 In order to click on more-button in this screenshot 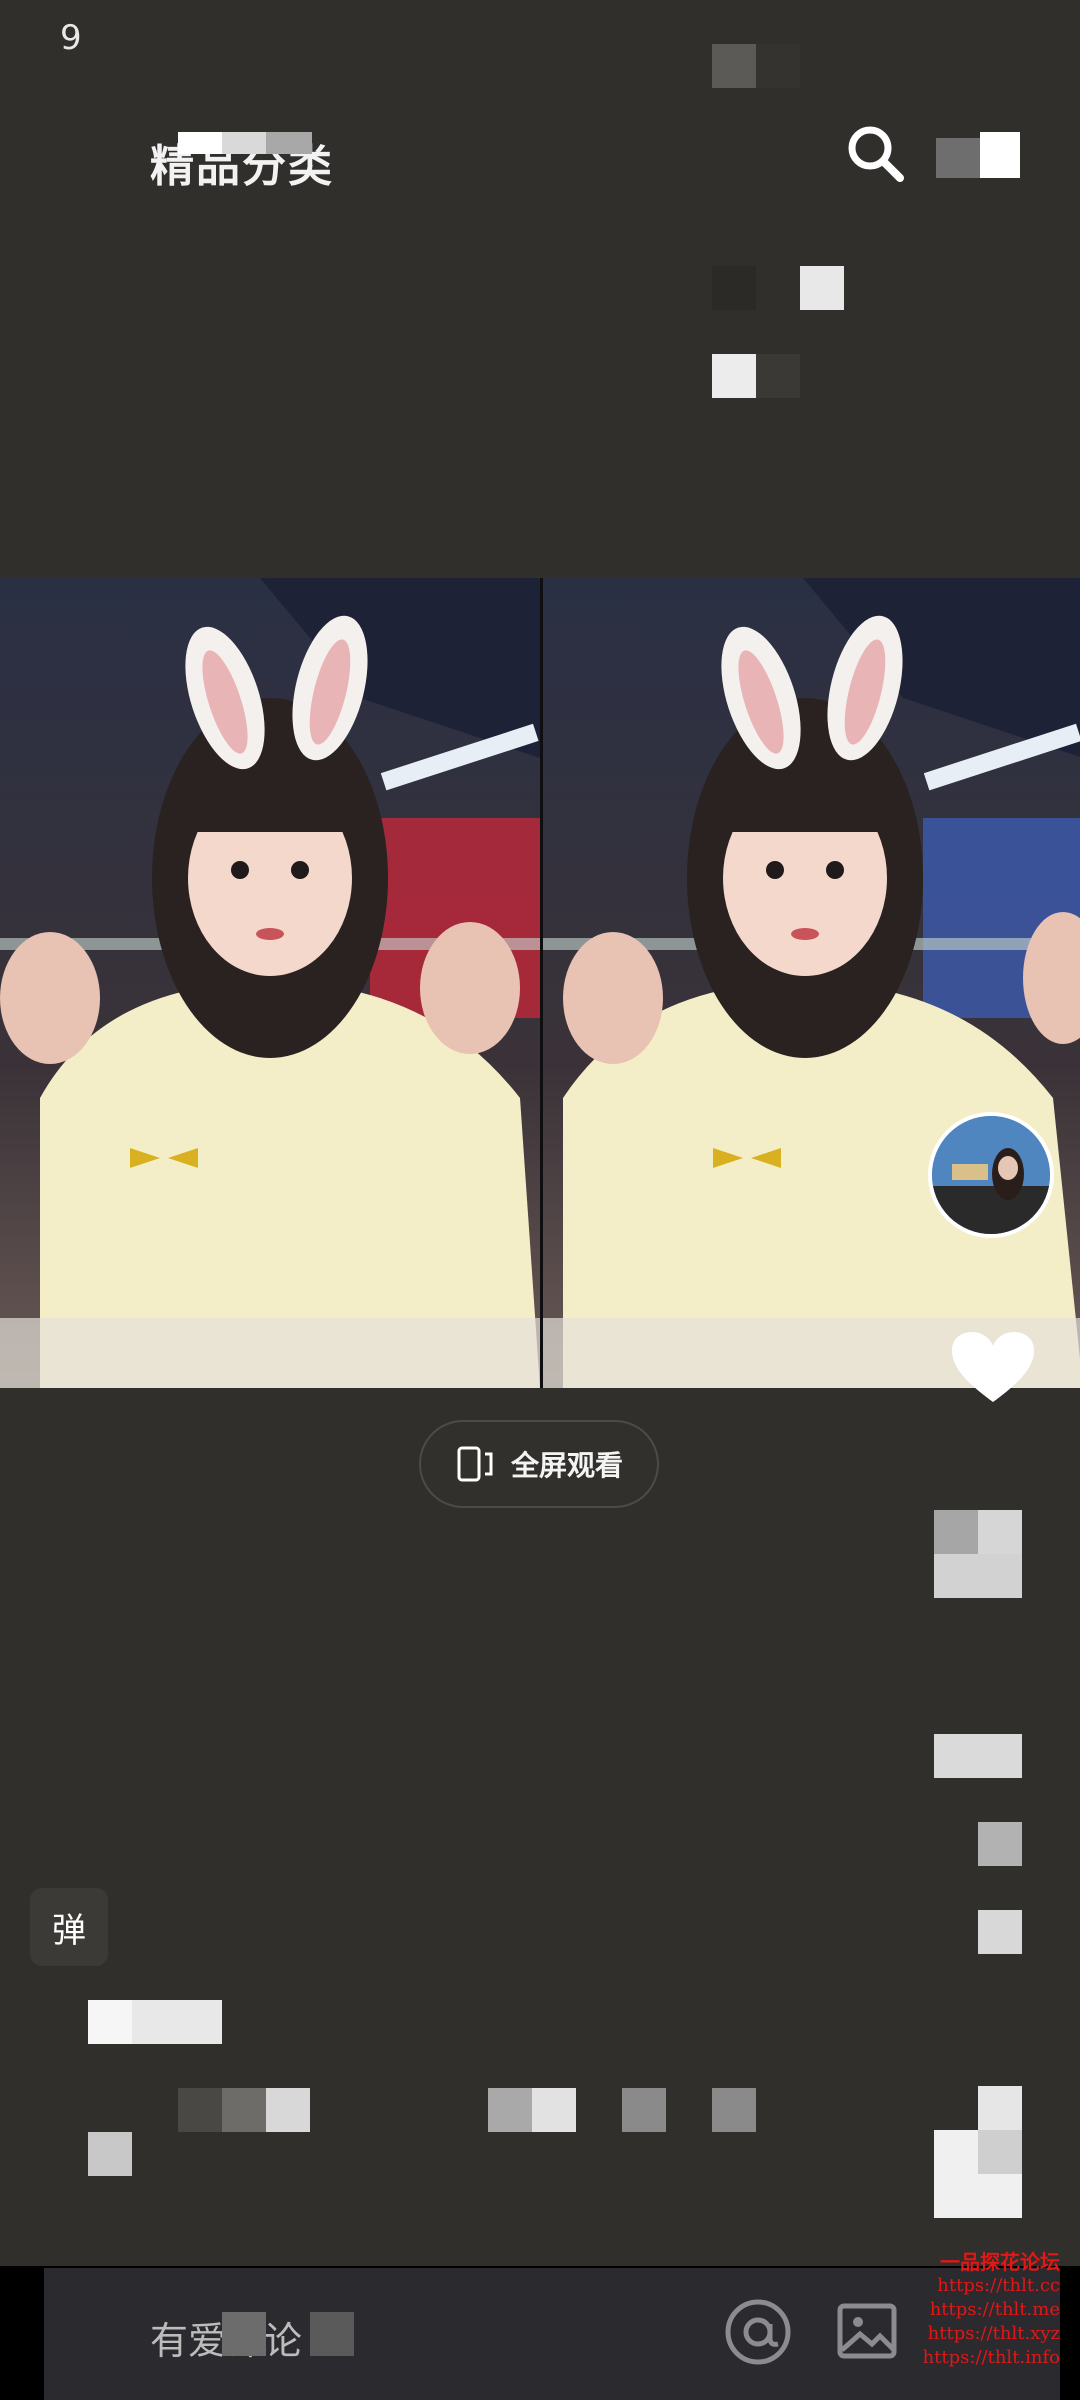, I will do `click(978, 160)`.